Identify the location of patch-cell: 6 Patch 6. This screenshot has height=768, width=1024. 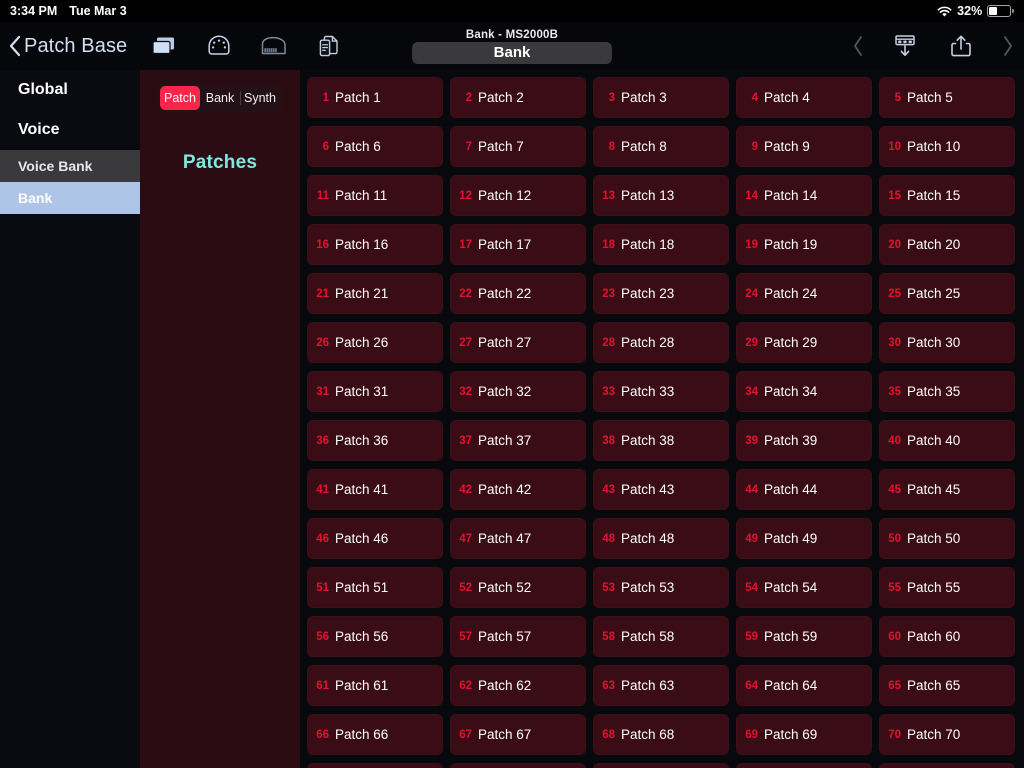
(375, 146).